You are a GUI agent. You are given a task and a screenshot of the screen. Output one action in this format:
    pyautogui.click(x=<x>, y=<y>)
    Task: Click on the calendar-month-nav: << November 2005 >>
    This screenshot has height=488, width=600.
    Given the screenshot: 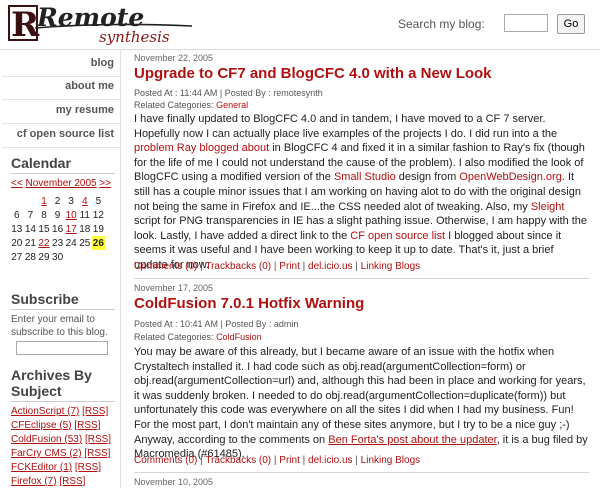 What is the action you would take?
    pyautogui.click(x=61, y=183)
    